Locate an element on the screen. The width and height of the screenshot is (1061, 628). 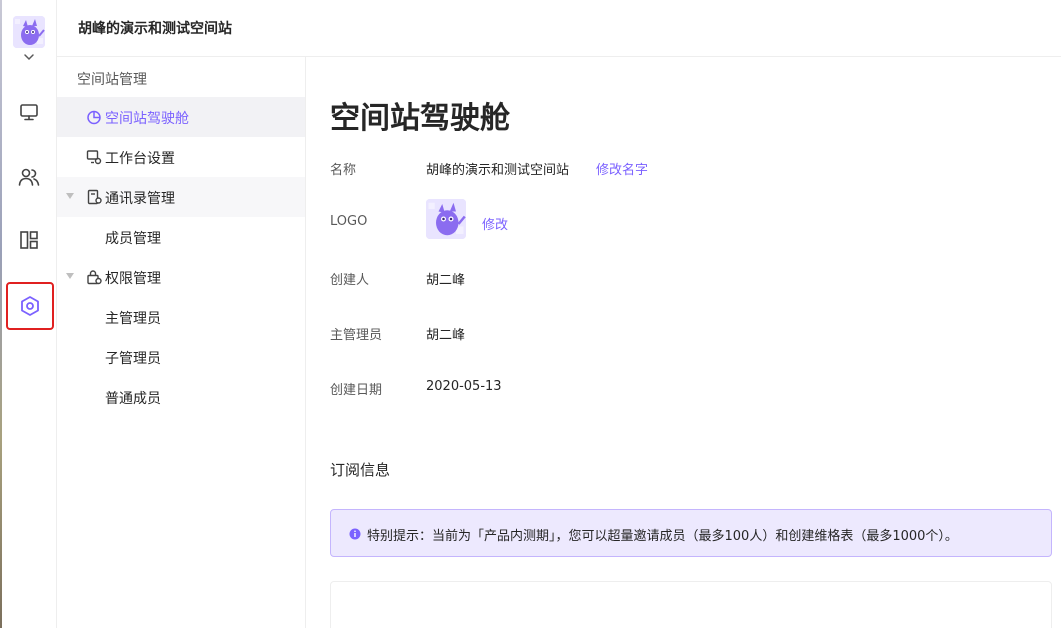
templates-rail-button is located at coordinates (29, 240).